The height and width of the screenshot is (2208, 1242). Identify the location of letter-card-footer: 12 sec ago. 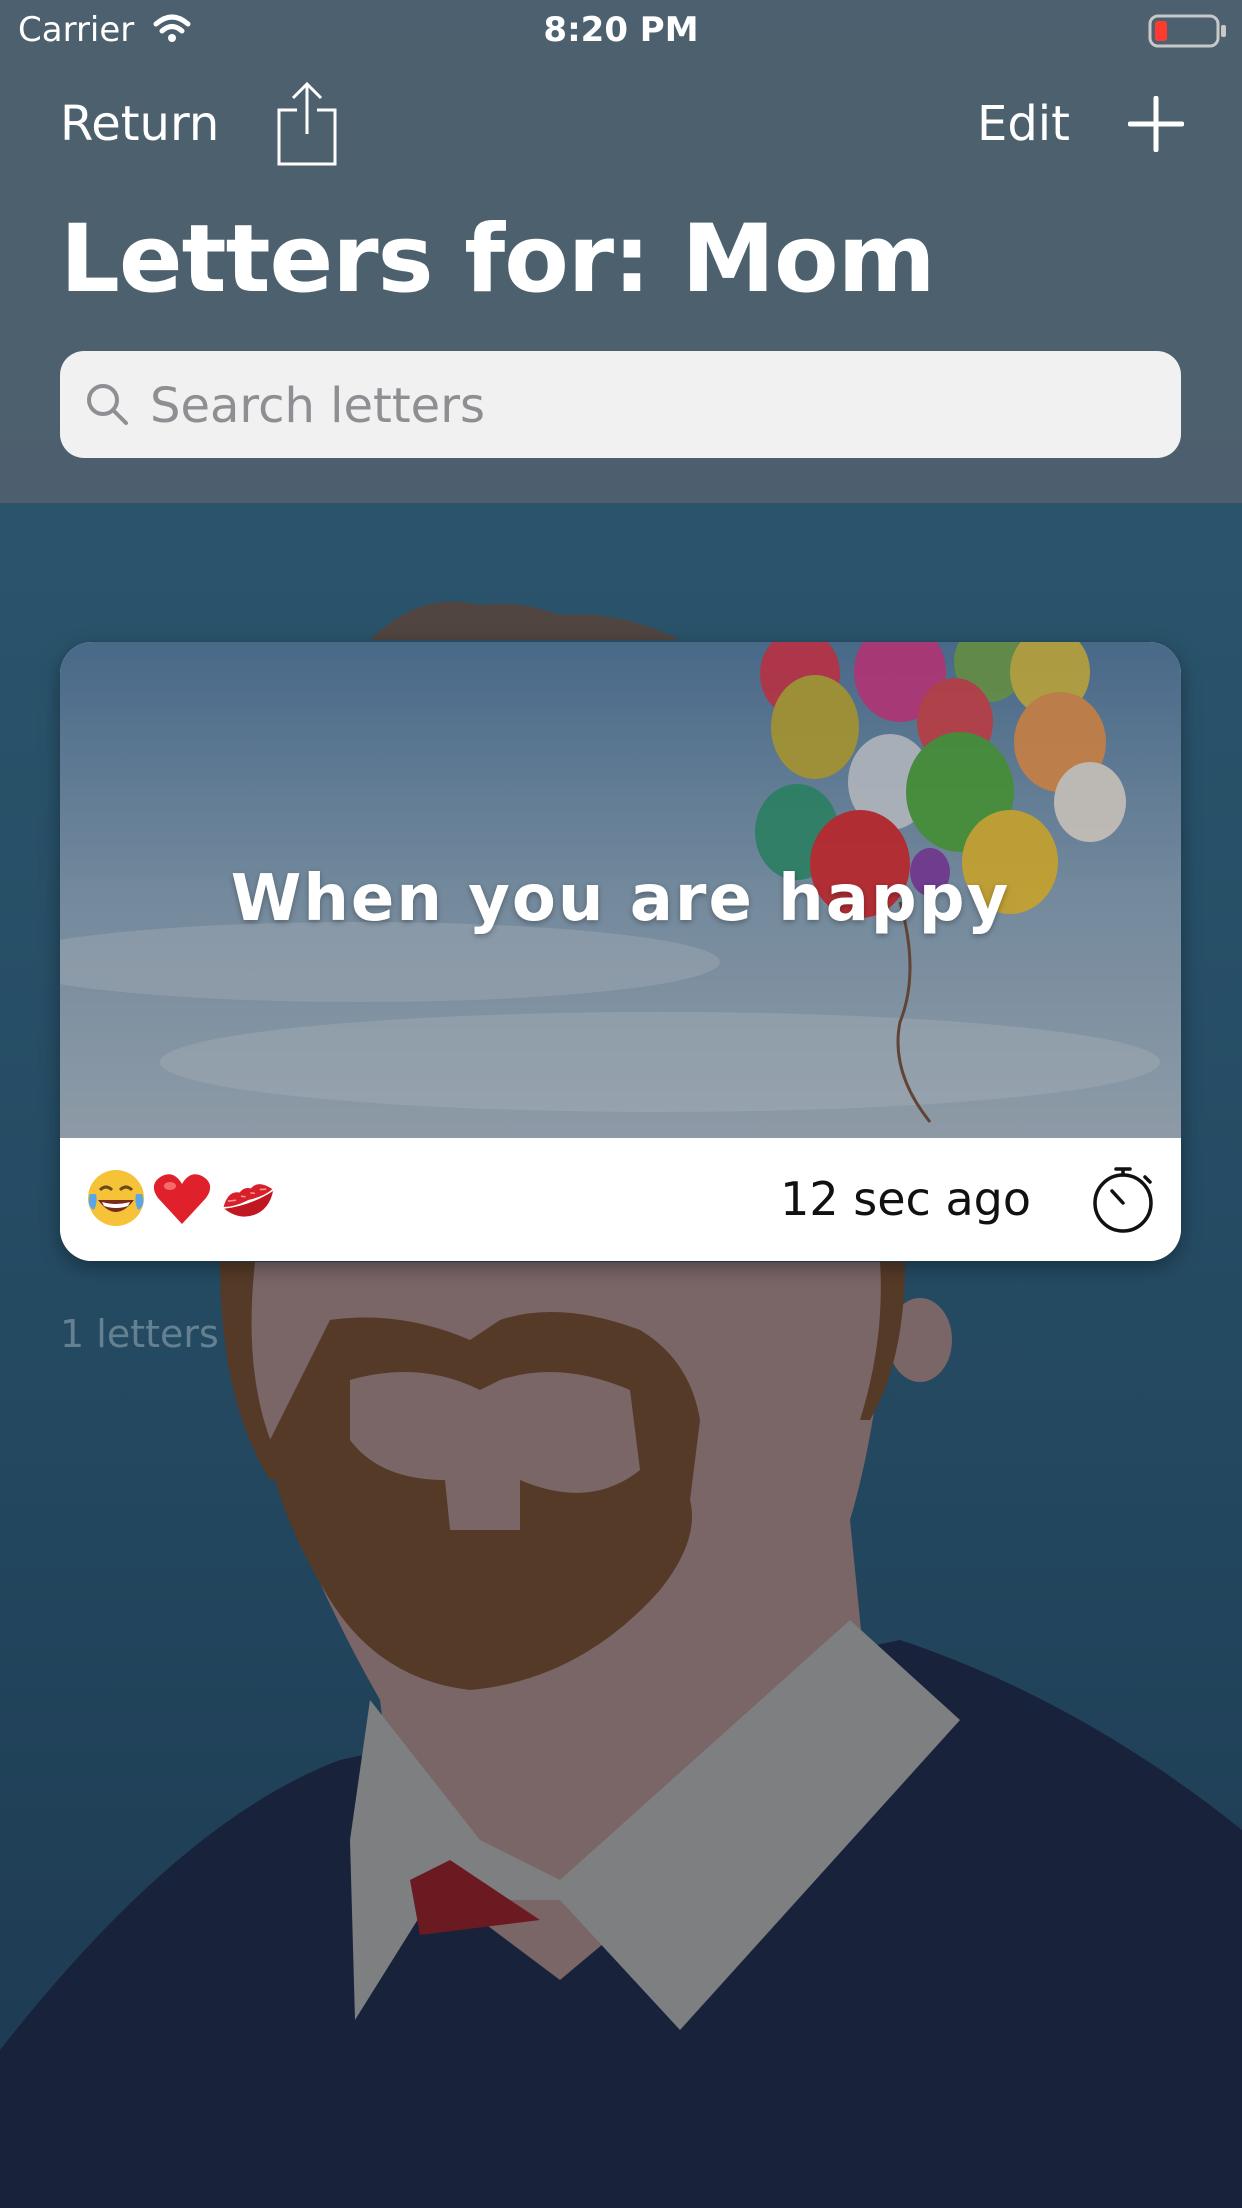
(620, 1199).